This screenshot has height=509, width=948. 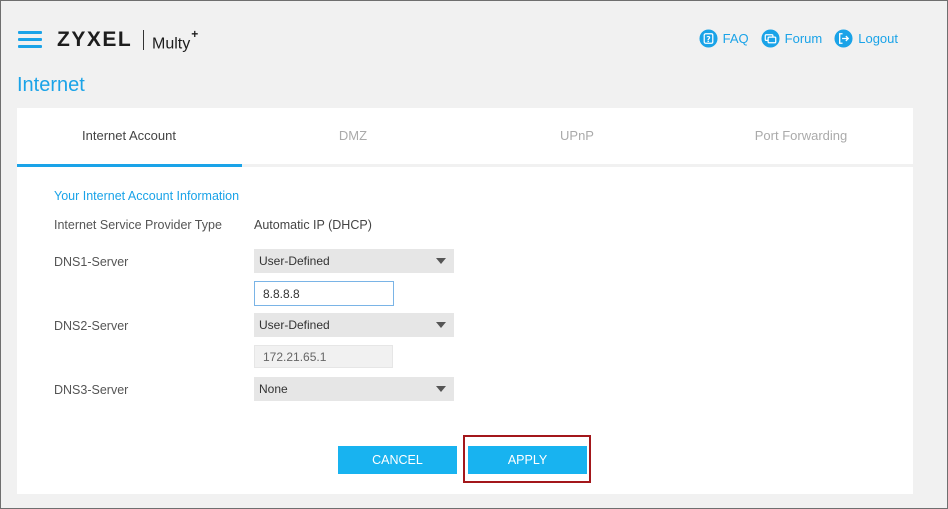 I want to click on isp-type-value: Automatic IP (DHCP), so click(x=313, y=225).